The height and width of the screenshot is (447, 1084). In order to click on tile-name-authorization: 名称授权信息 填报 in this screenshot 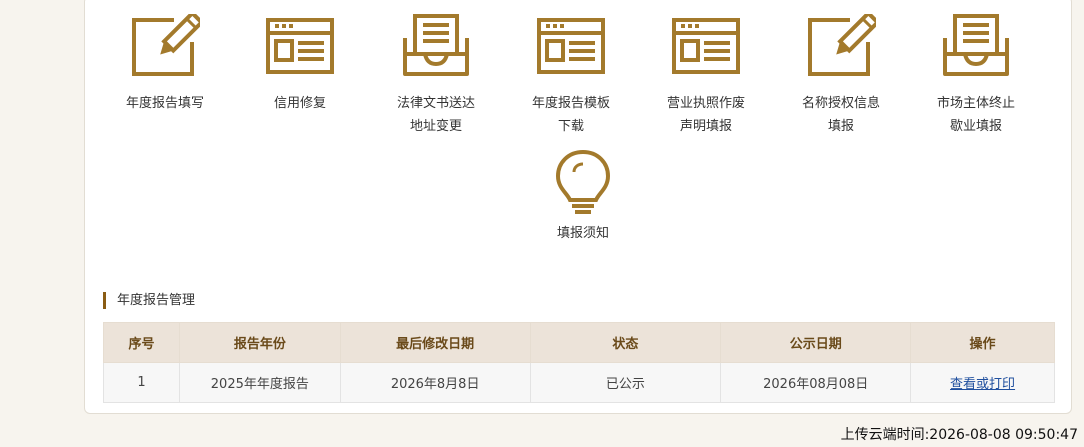, I will do `click(841, 76)`.